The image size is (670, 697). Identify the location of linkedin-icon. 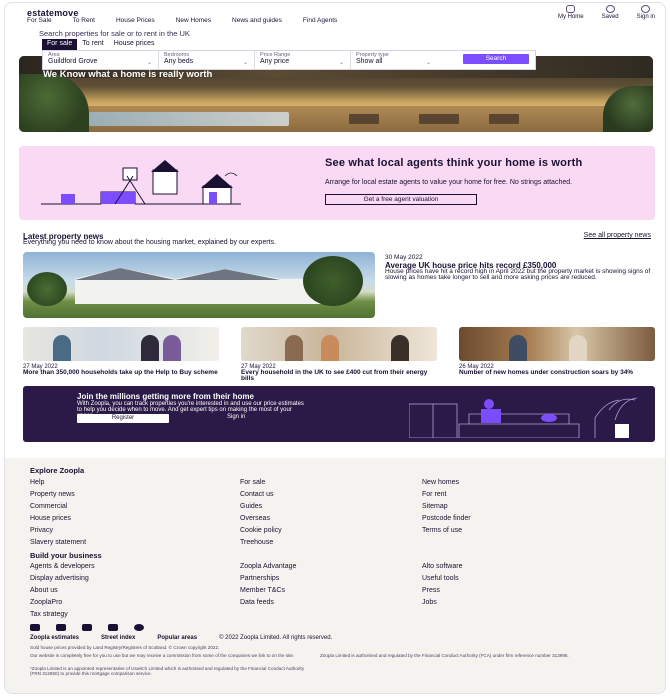
(87, 627).